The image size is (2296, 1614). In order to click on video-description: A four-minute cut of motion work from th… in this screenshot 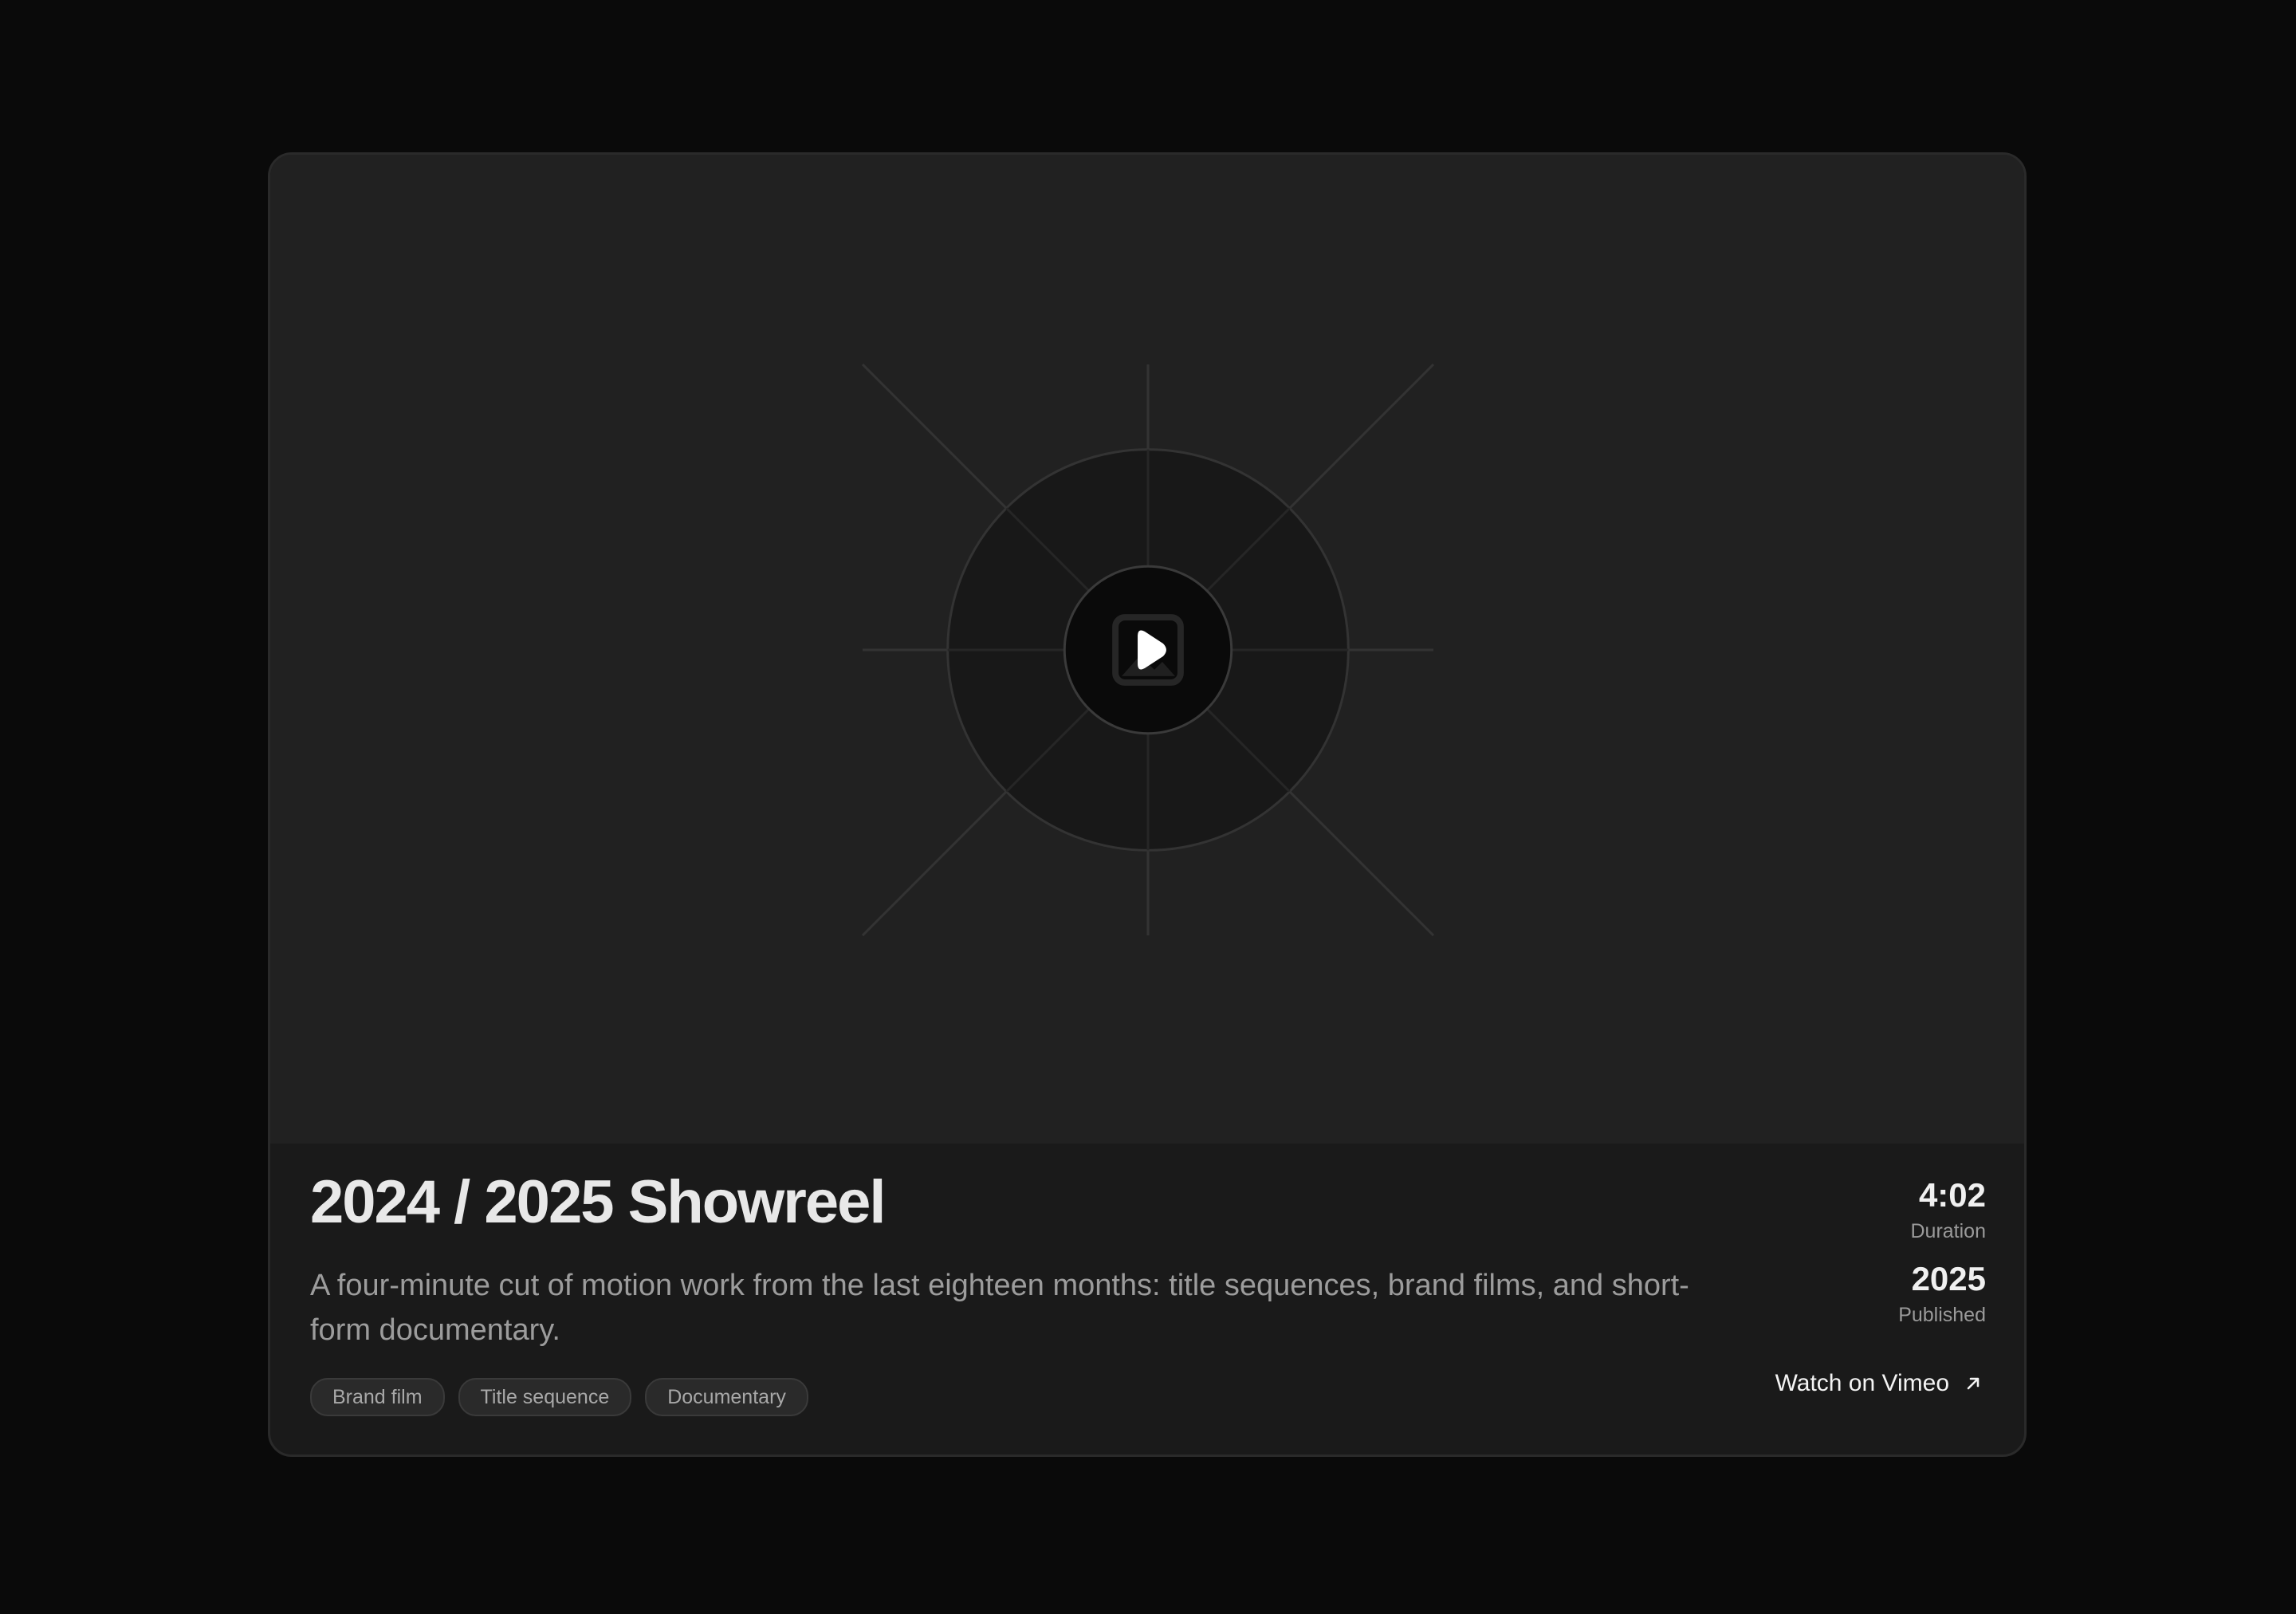, I will do `click(999, 1308)`.